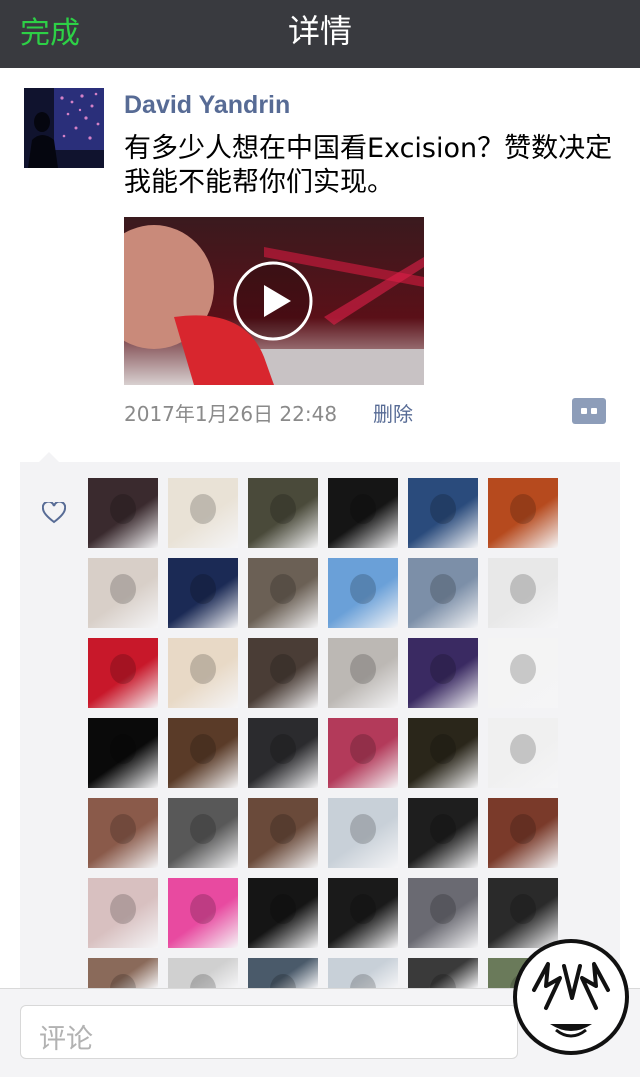 The height and width of the screenshot is (1077, 640). I want to click on heart-icon, so click(54, 513).